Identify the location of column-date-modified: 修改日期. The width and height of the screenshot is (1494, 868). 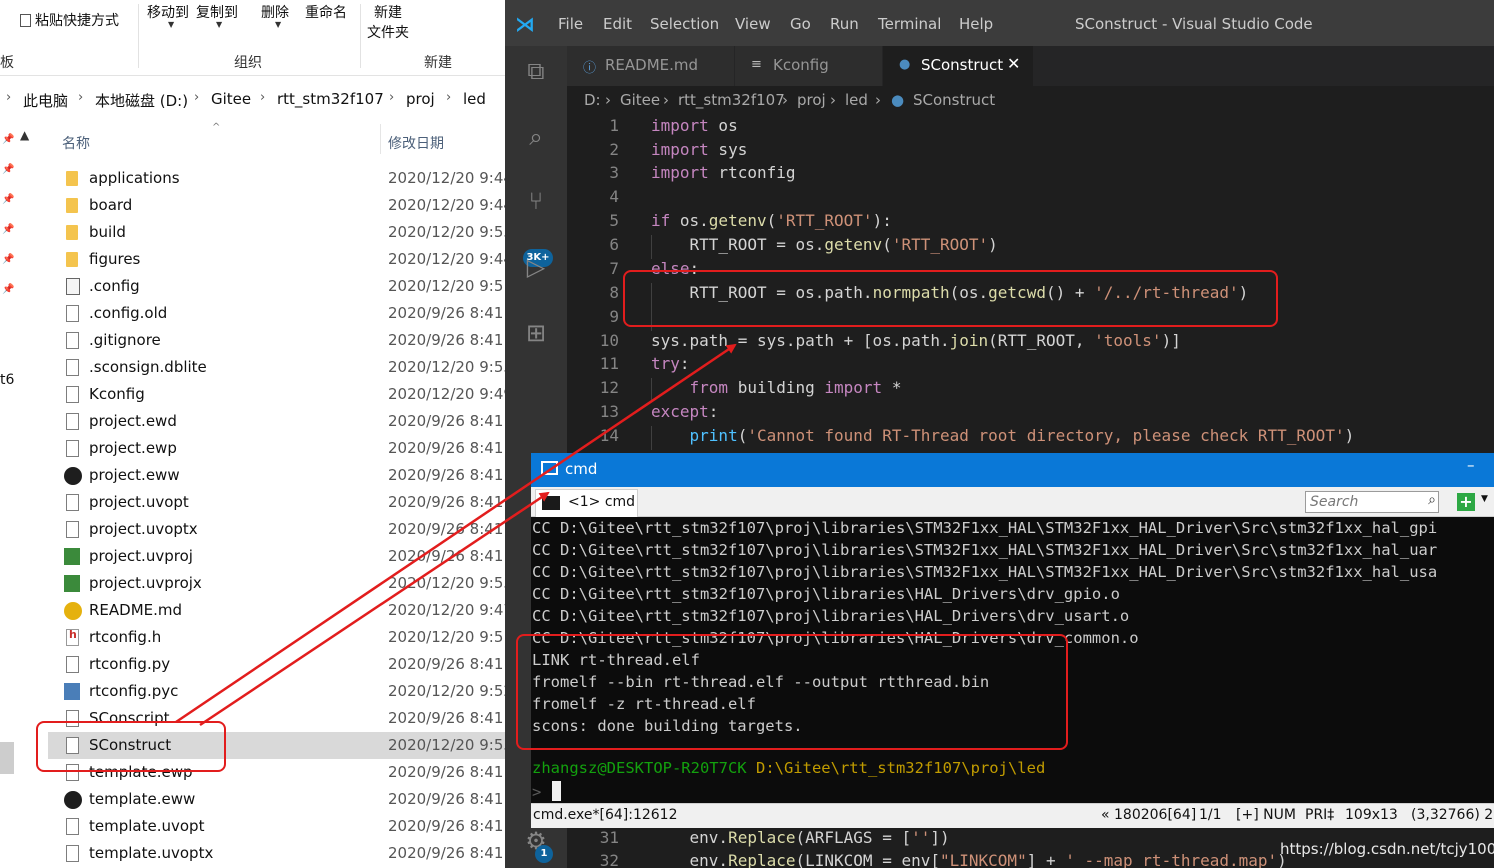
(416, 143).